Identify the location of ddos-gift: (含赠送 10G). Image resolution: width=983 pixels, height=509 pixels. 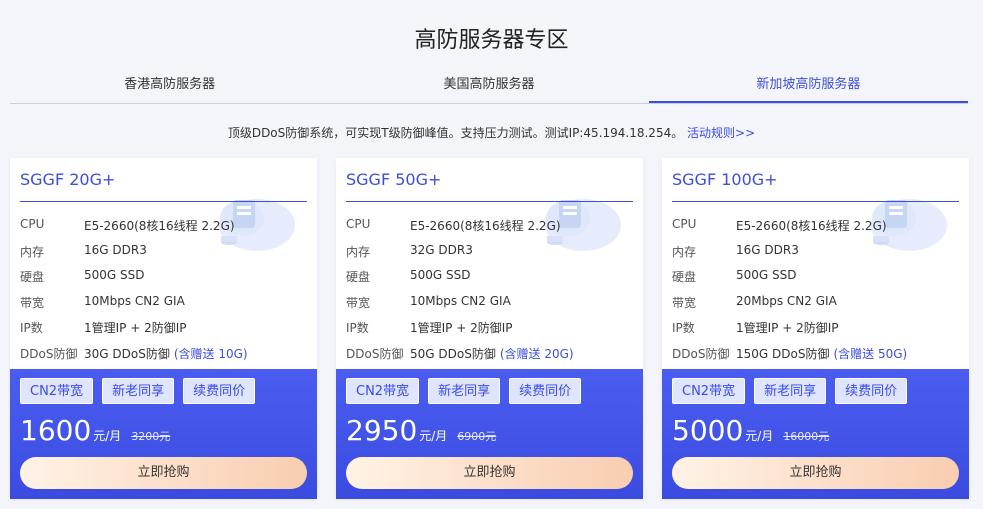
(210, 354).